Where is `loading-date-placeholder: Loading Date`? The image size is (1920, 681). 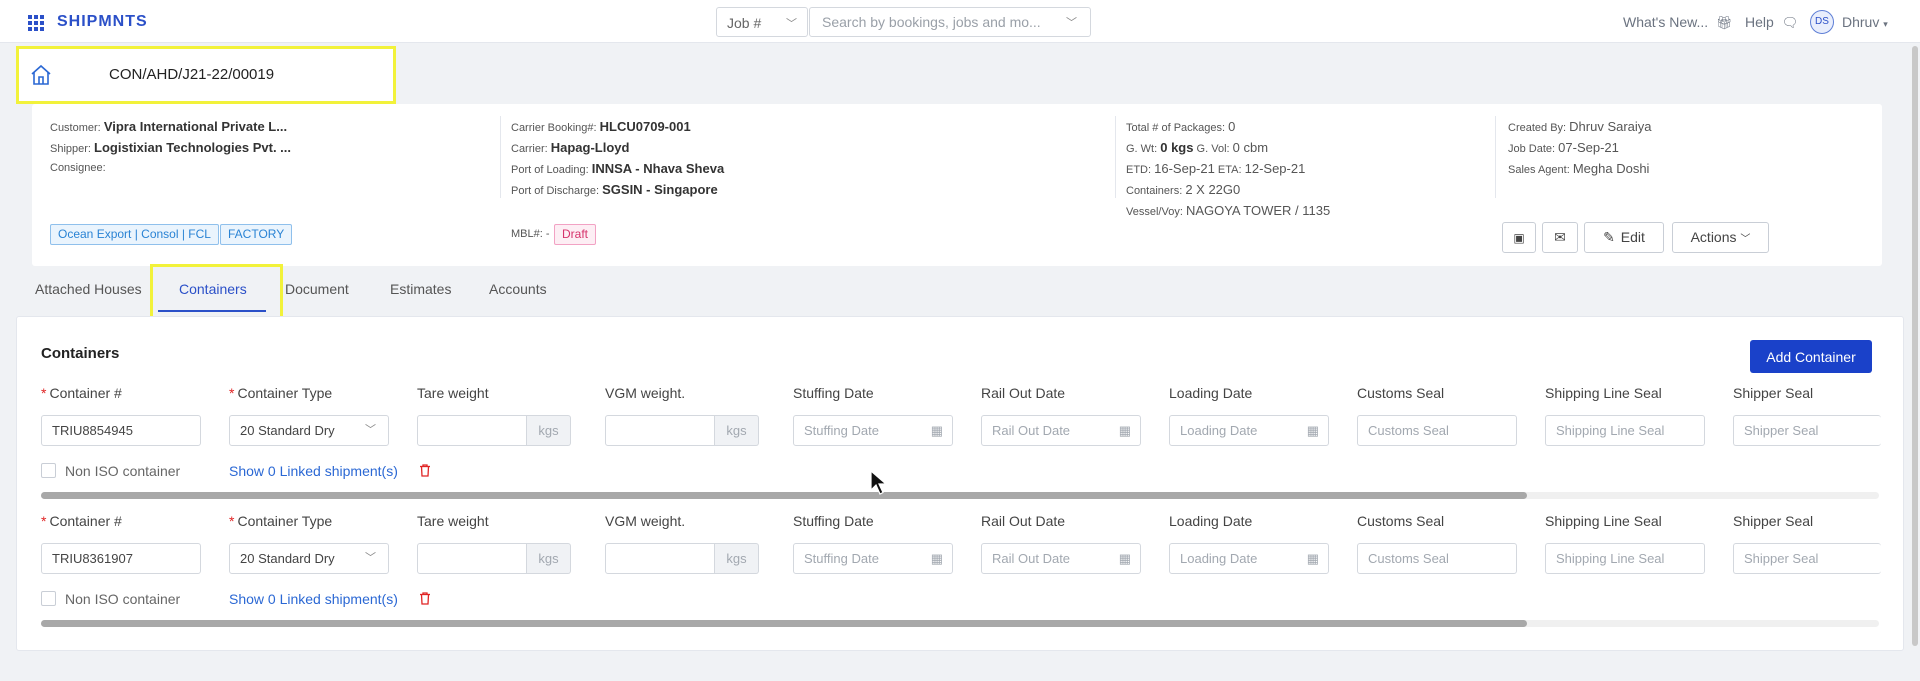 loading-date-placeholder: Loading Date is located at coordinates (1219, 430).